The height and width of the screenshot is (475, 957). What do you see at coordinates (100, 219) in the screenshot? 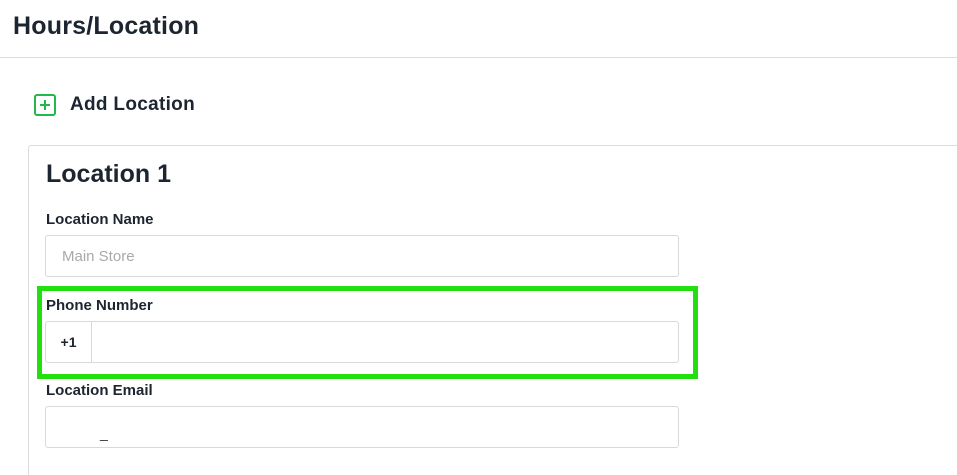
I see `location-name-label: Location Name` at bounding box center [100, 219].